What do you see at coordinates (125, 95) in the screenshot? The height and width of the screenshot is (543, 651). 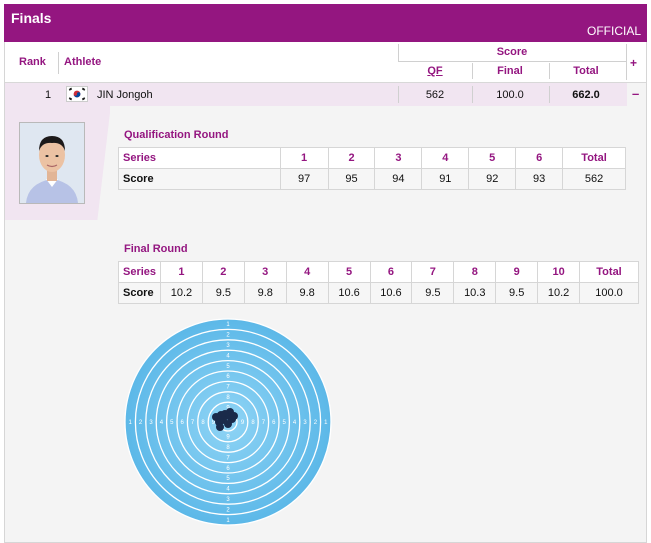 I see `athlete-name: JIN Jongoh` at bounding box center [125, 95].